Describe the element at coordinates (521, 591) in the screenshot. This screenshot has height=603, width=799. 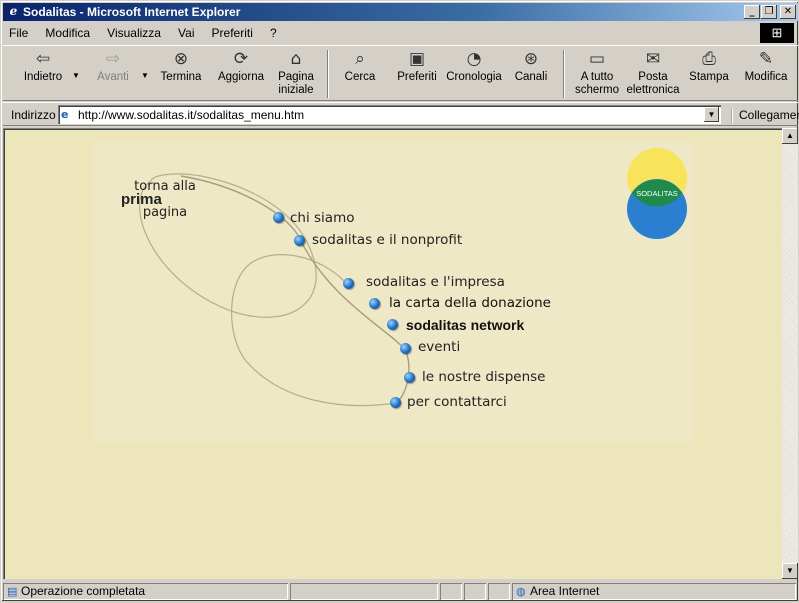
I see `internet-zone-icon: ◍` at that location.